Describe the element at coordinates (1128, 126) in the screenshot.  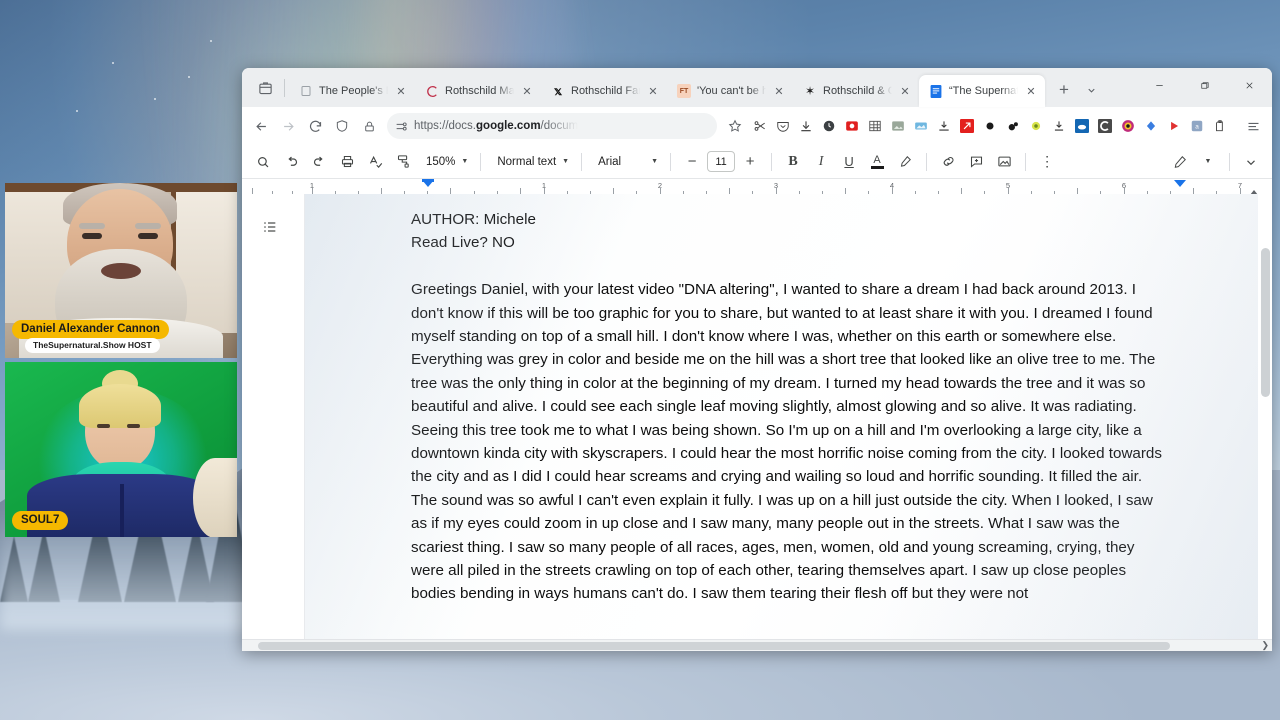
I see `camera-extension-icon` at that location.